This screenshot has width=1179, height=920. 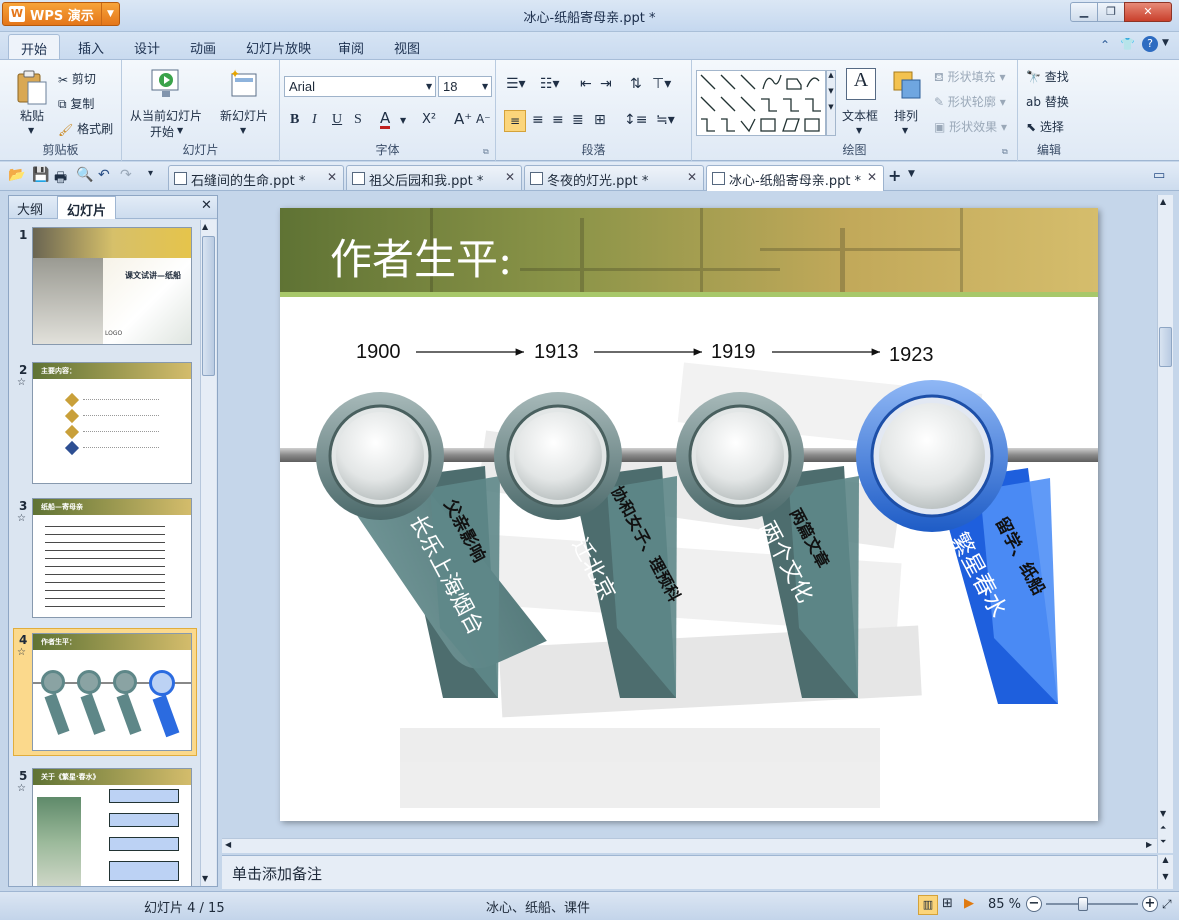 What do you see at coordinates (228, 844) in the screenshot?
I see `scroll-left-icon: ◀` at bounding box center [228, 844].